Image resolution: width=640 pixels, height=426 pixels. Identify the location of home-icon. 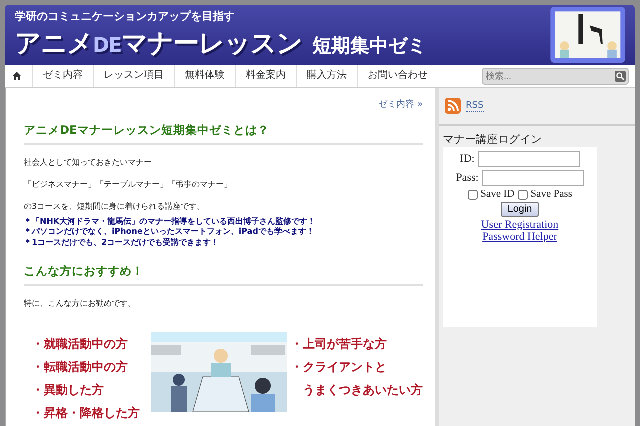
(17, 76).